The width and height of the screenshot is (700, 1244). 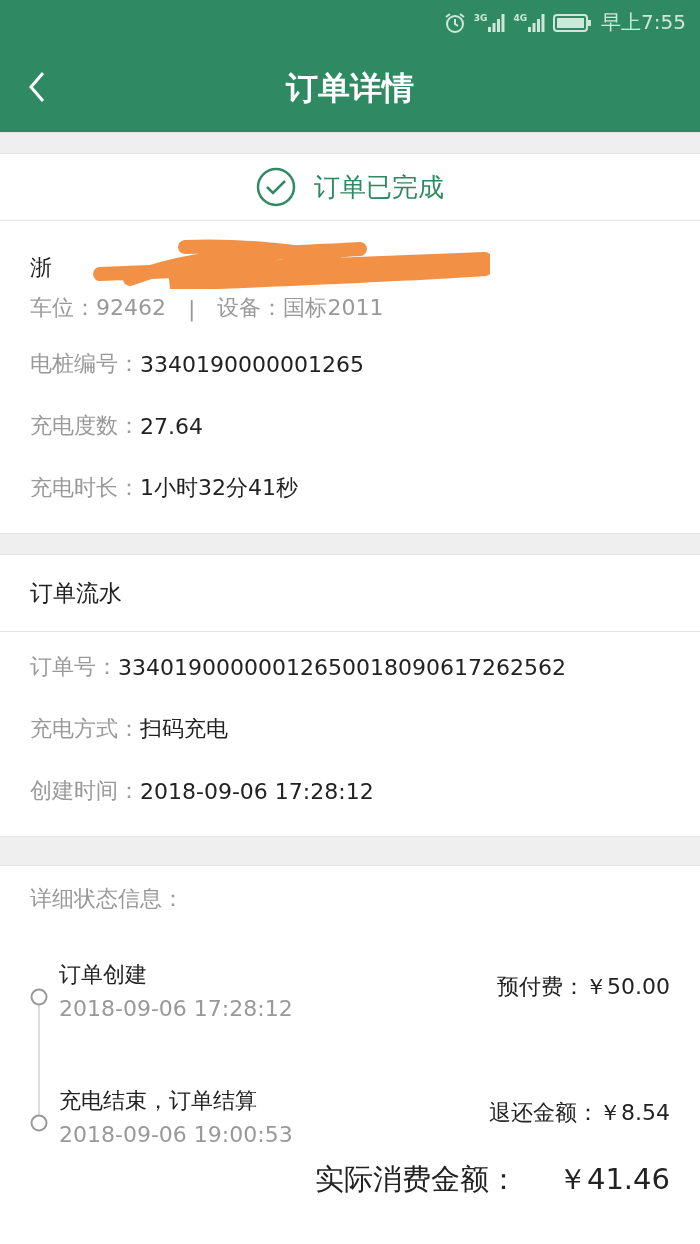 What do you see at coordinates (379, 187) in the screenshot?
I see `order-status: 订单已完成` at bounding box center [379, 187].